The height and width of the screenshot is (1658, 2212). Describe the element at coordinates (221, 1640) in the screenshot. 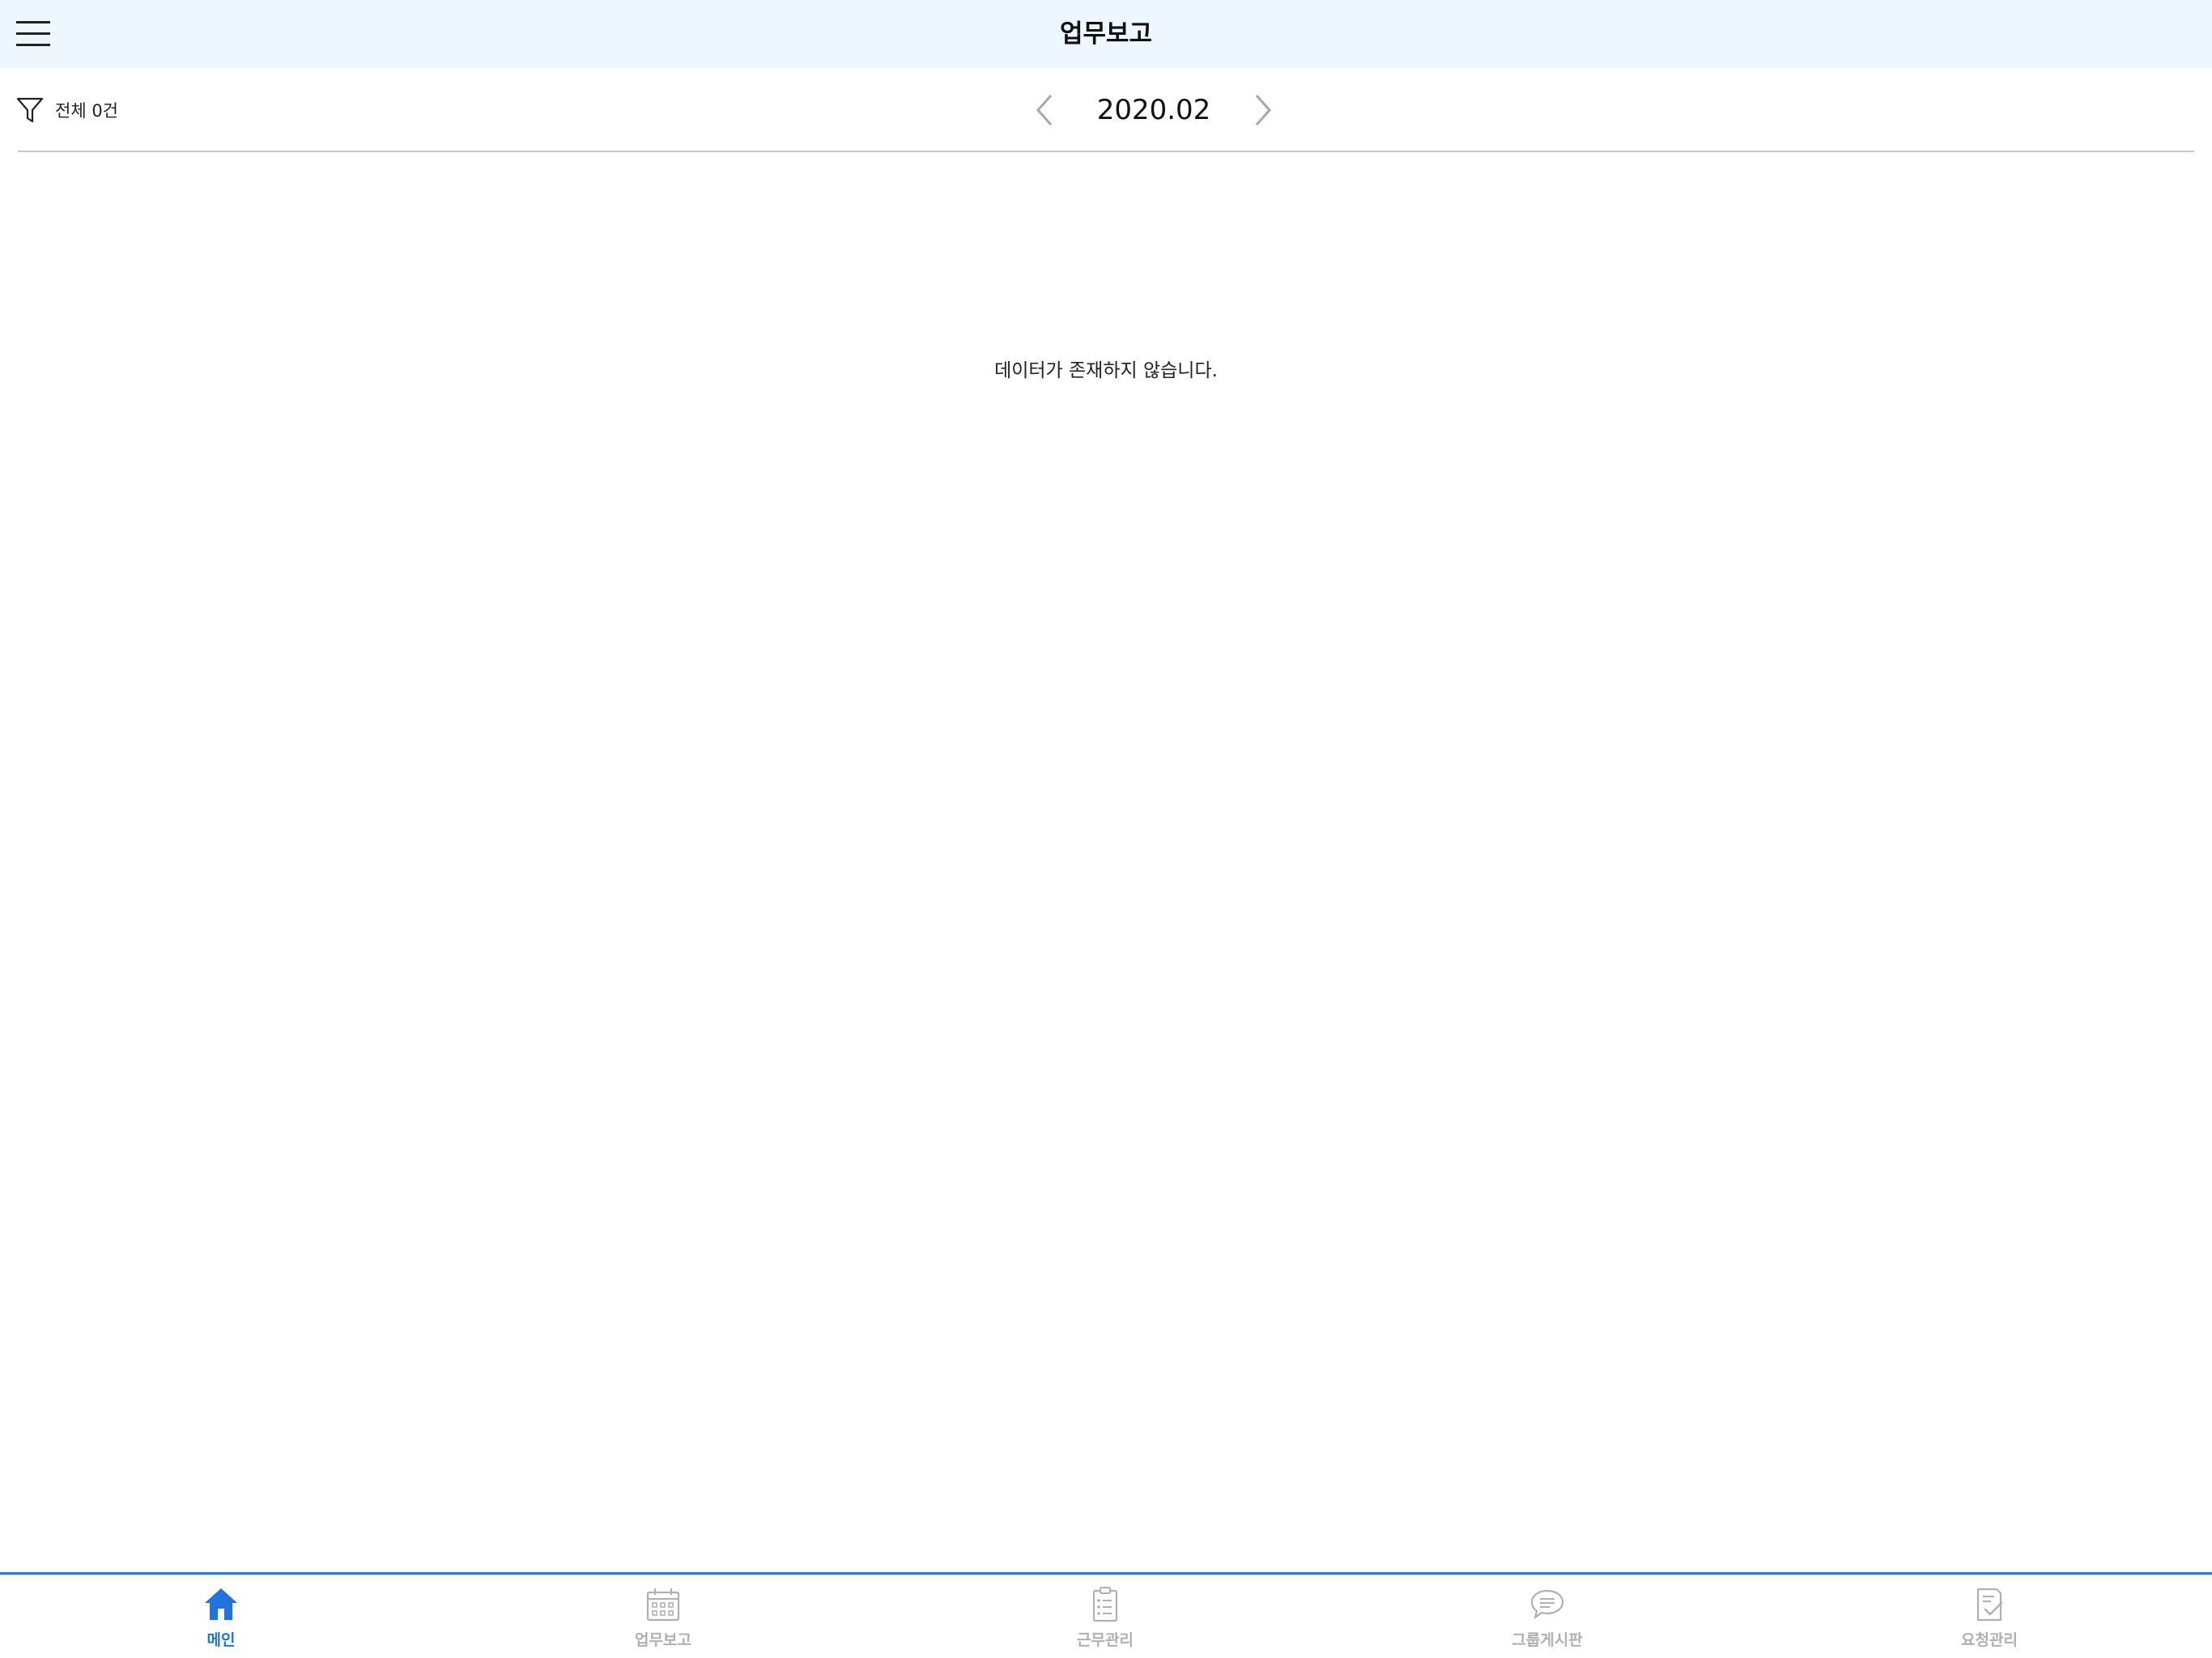

I see `tab-label: 메인` at that location.